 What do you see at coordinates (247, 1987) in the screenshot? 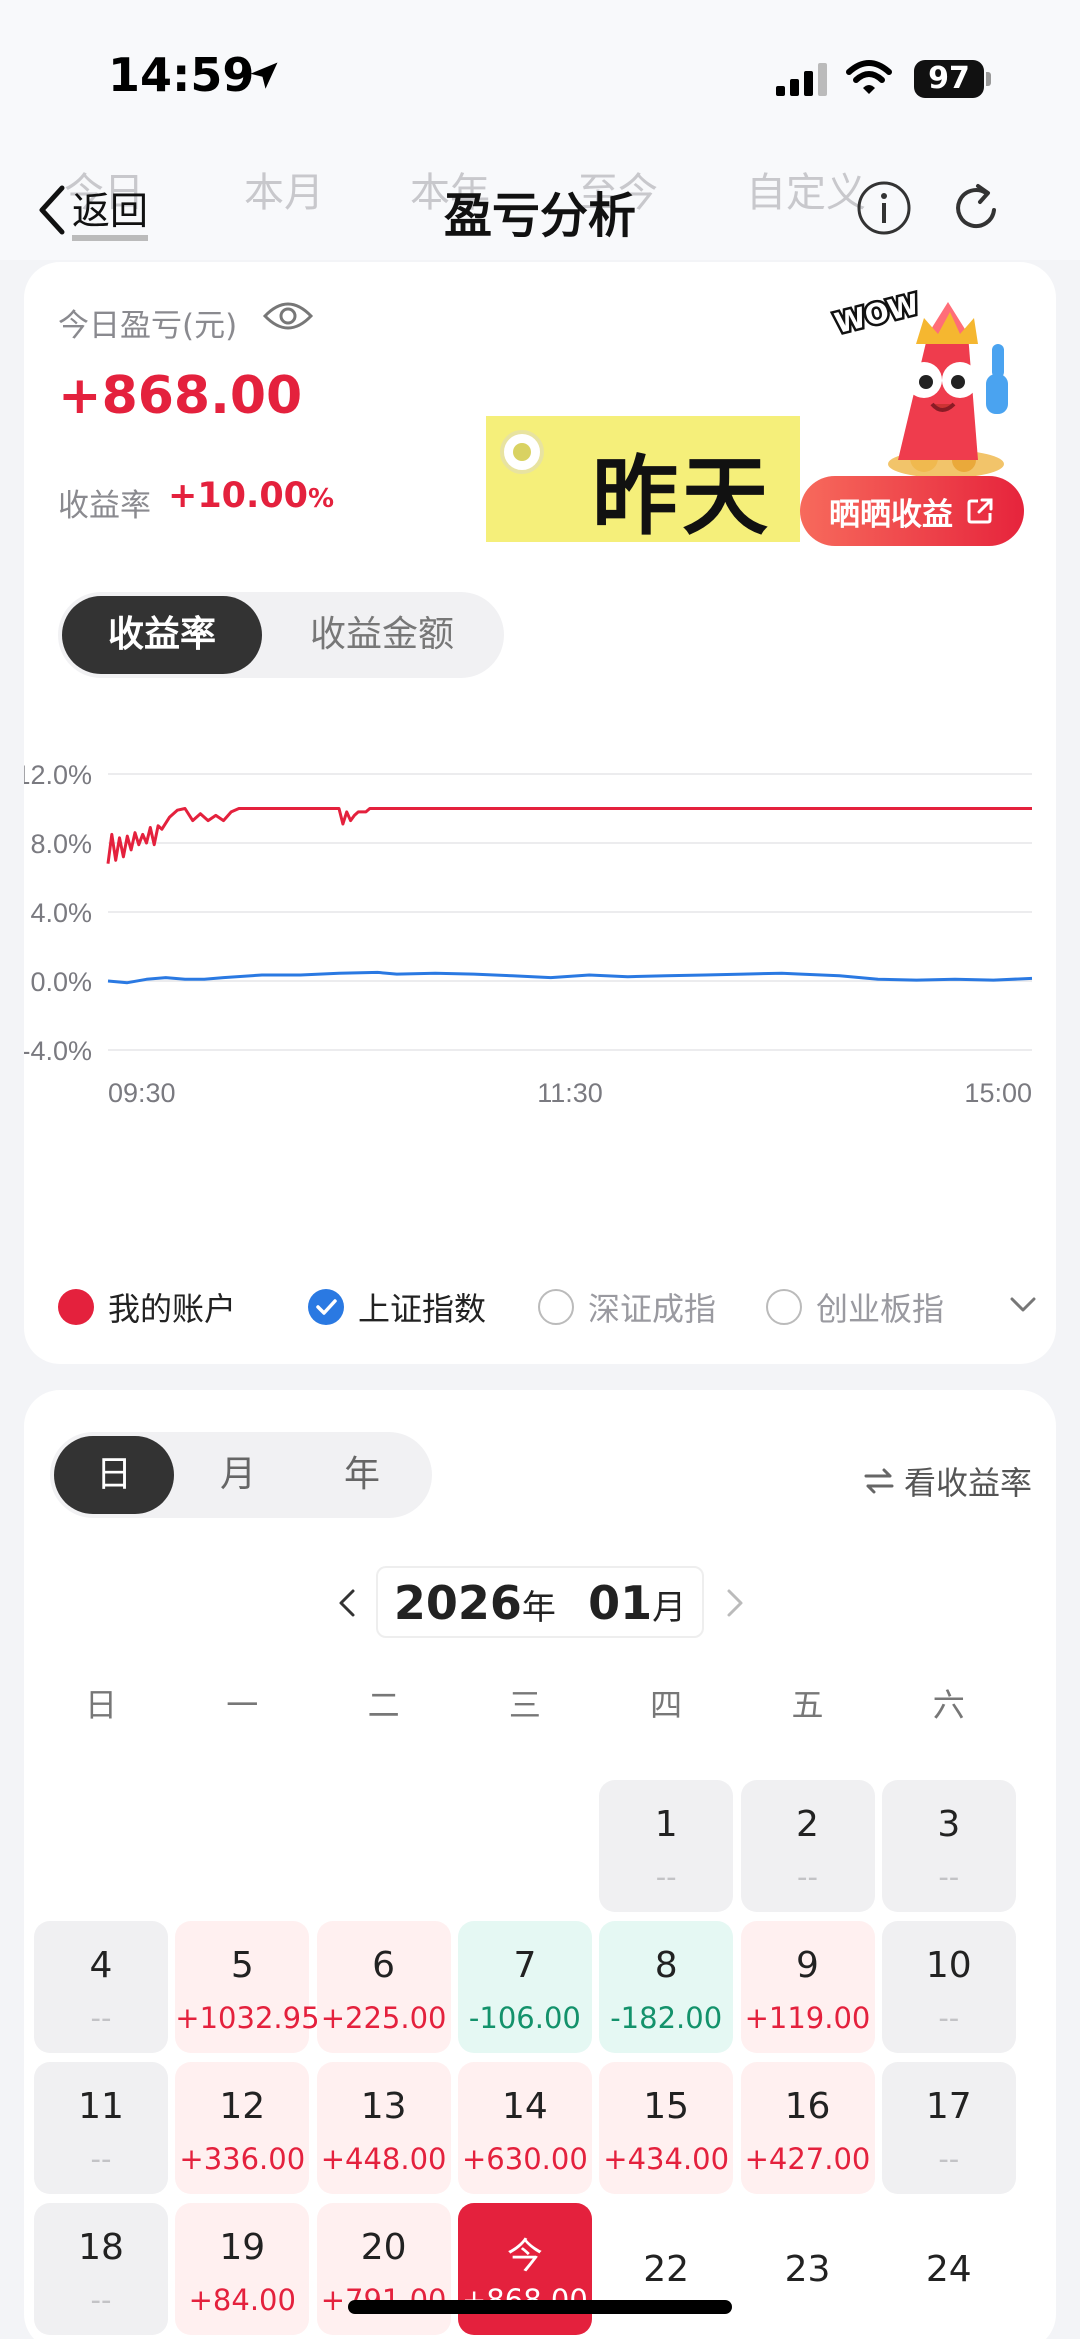
I see `calendar-day: 5 +1032.95` at bounding box center [247, 1987].